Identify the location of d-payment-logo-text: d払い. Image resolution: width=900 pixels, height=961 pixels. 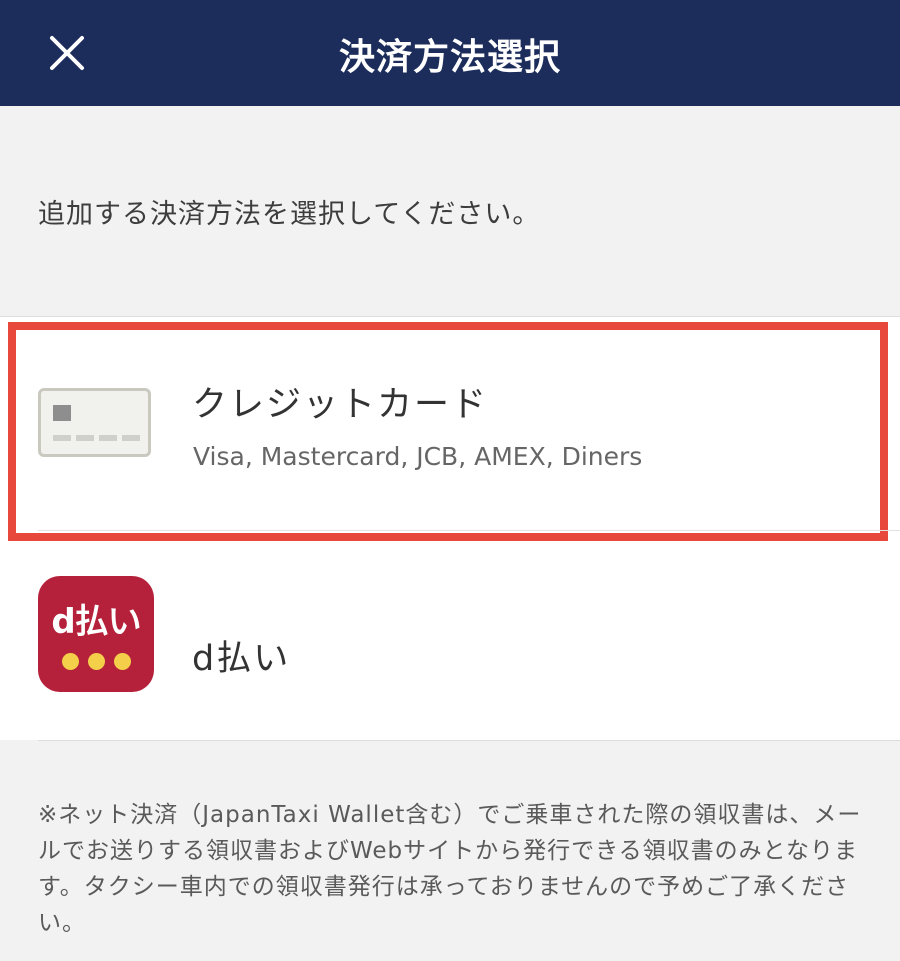
(96, 622).